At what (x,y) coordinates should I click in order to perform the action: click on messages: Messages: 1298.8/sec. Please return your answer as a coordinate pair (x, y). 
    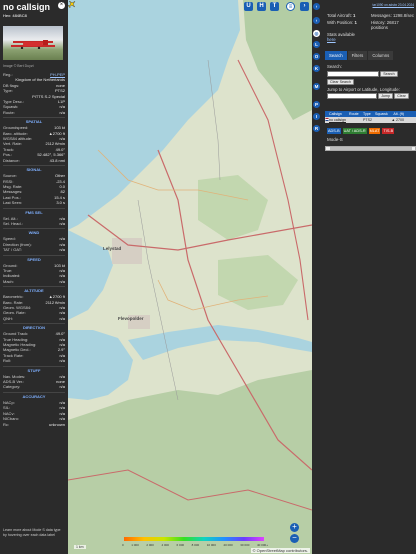
    Looking at the image, I should click on (393, 15).